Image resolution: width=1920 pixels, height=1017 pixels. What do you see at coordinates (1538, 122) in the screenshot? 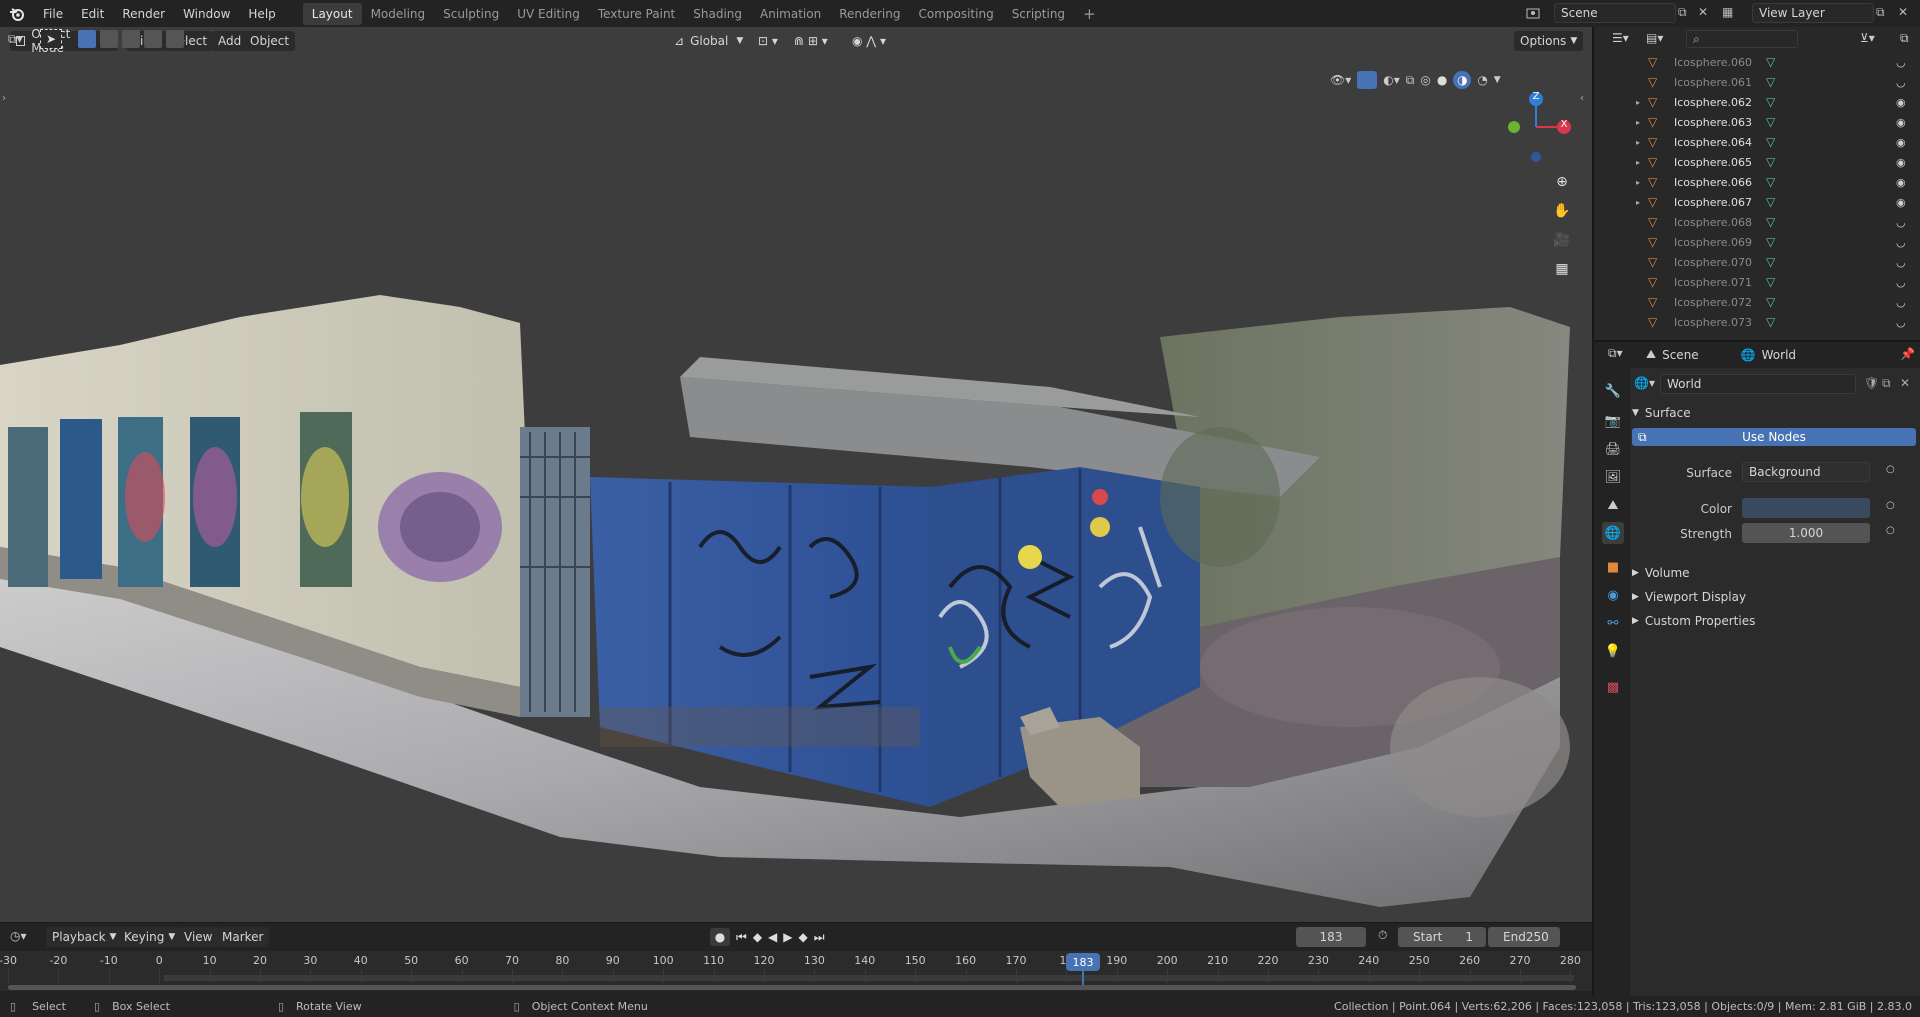
I see `navigation-gizmo: Z X` at bounding box center [1538, 122].